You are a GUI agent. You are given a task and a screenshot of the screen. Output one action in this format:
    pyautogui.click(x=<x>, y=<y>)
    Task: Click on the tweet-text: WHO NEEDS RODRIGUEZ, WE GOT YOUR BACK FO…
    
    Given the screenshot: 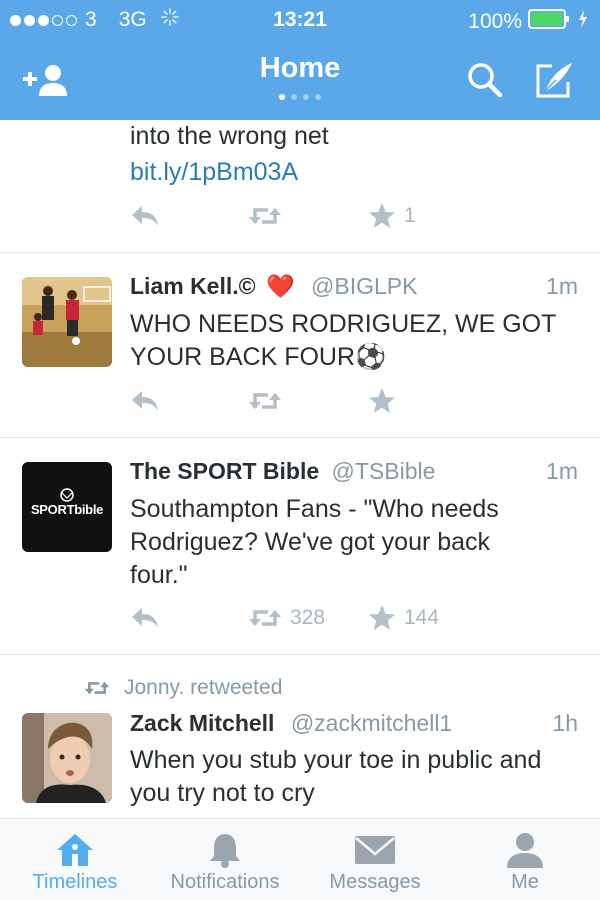 What is the action you would take?
    pyautogui.click(x=343, y=340)
    